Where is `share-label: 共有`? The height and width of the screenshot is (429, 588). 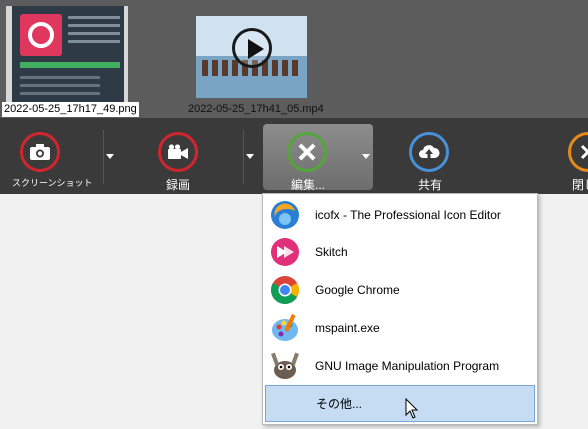 share-label: 共有 is located at coordinates (430, 185).